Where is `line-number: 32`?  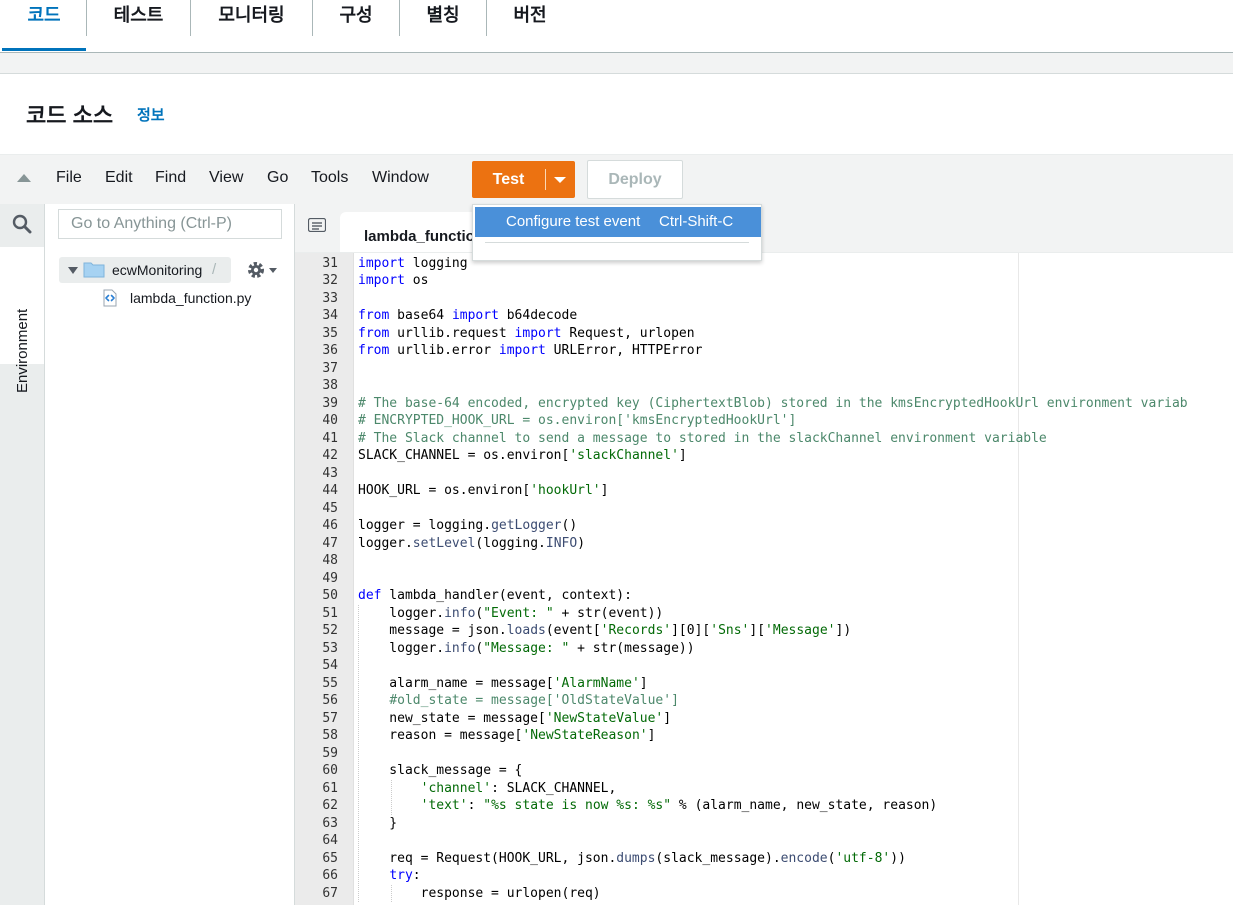
line-number: 32 is located at coordinates (330, 280).